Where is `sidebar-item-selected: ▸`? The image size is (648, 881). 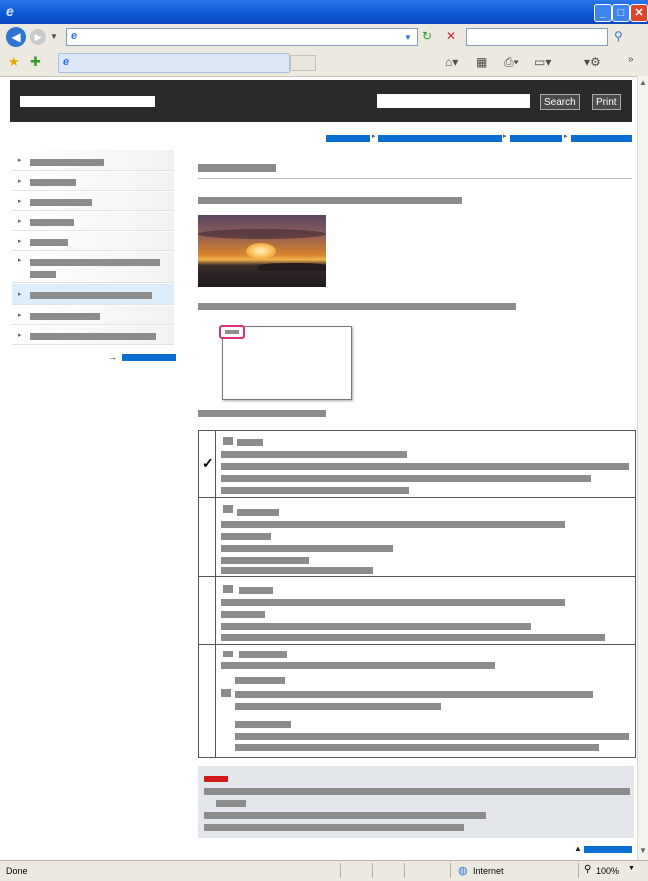 sidebar-item-selected: ▸ is located at coordinates (93, 294).